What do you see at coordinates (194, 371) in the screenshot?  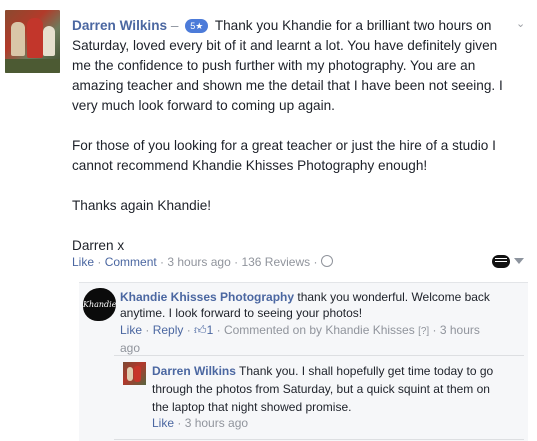 I see `comment-author: Darren Wilkins` at bounding box center [194, 371].